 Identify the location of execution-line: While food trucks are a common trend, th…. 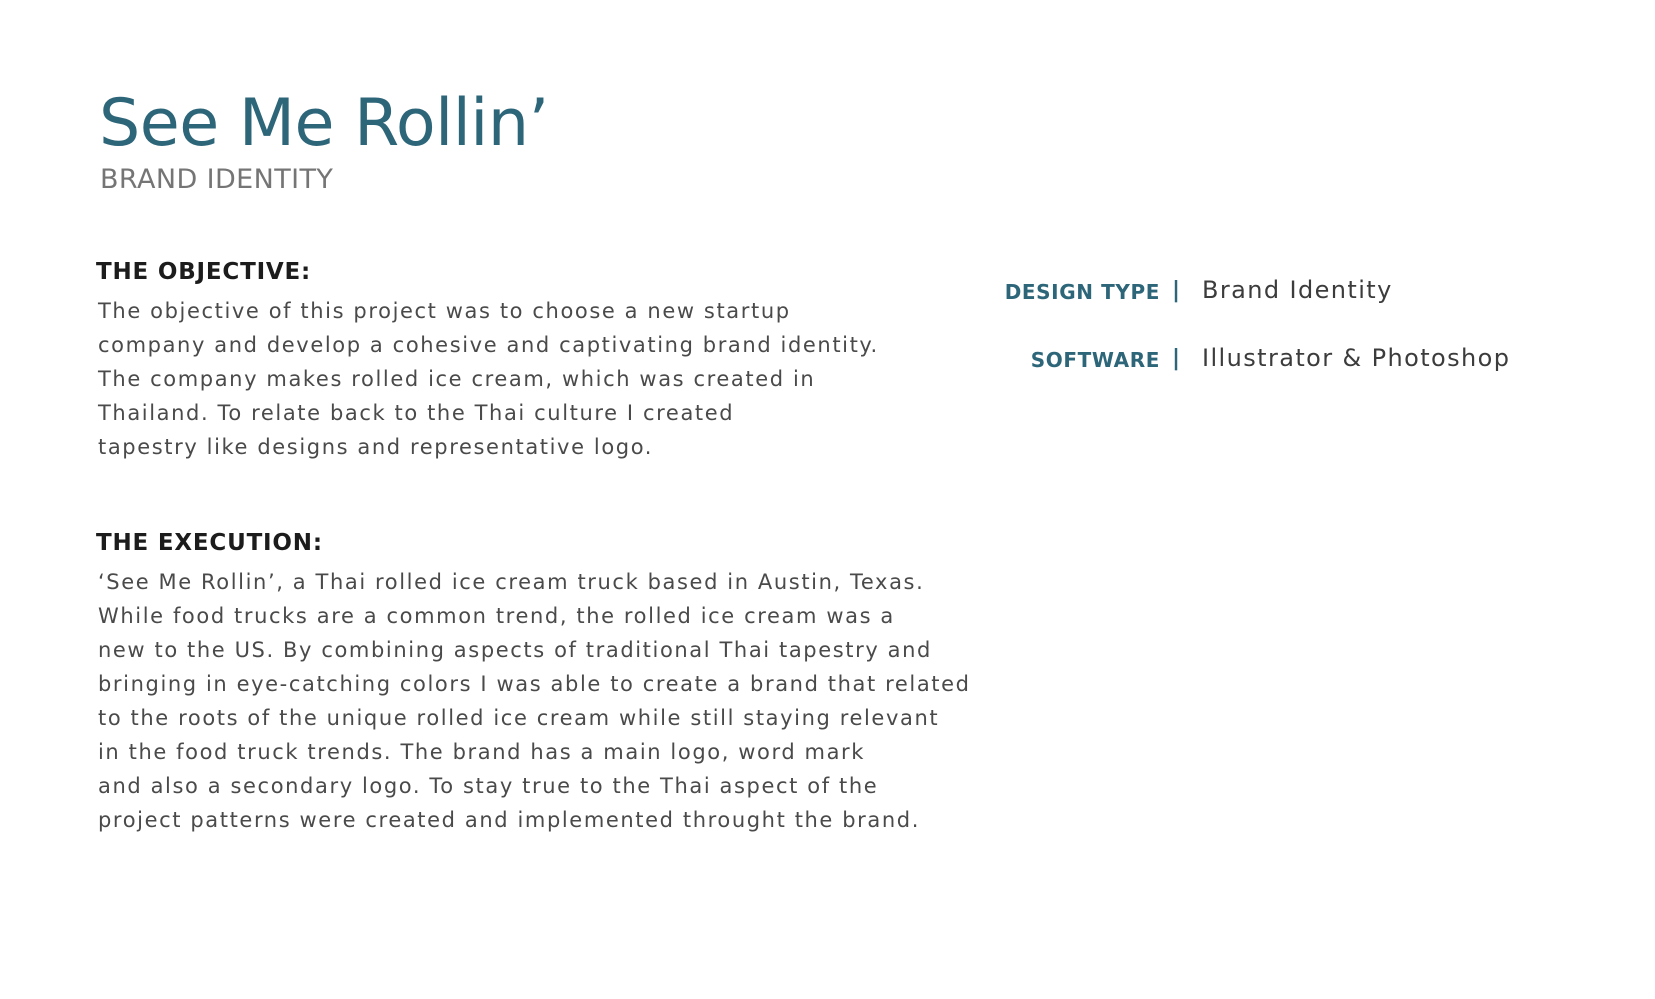
(496, 616).